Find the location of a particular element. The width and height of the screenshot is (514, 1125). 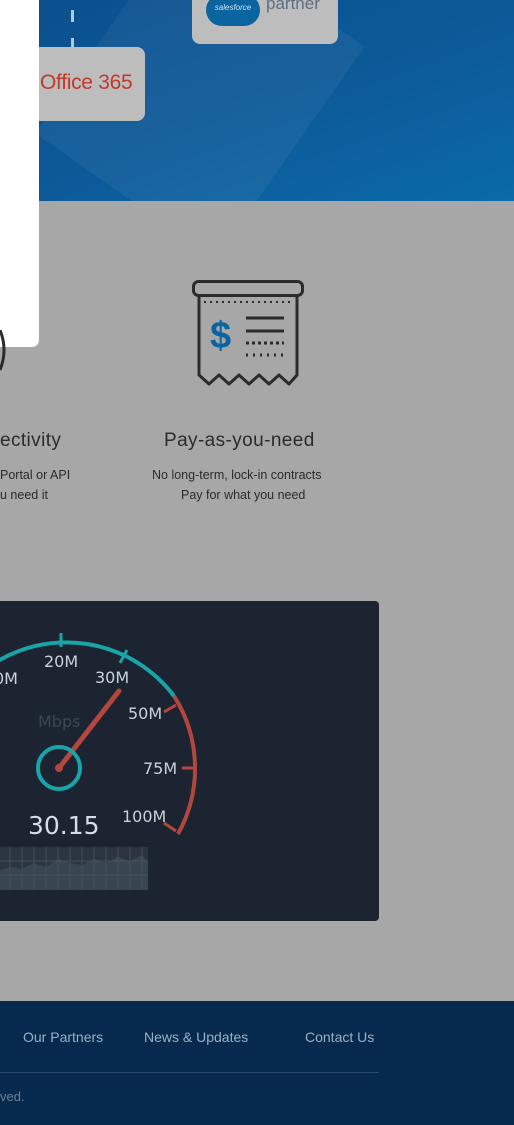

gauge-tick-label: 20M is located at coordinates (61, 661).